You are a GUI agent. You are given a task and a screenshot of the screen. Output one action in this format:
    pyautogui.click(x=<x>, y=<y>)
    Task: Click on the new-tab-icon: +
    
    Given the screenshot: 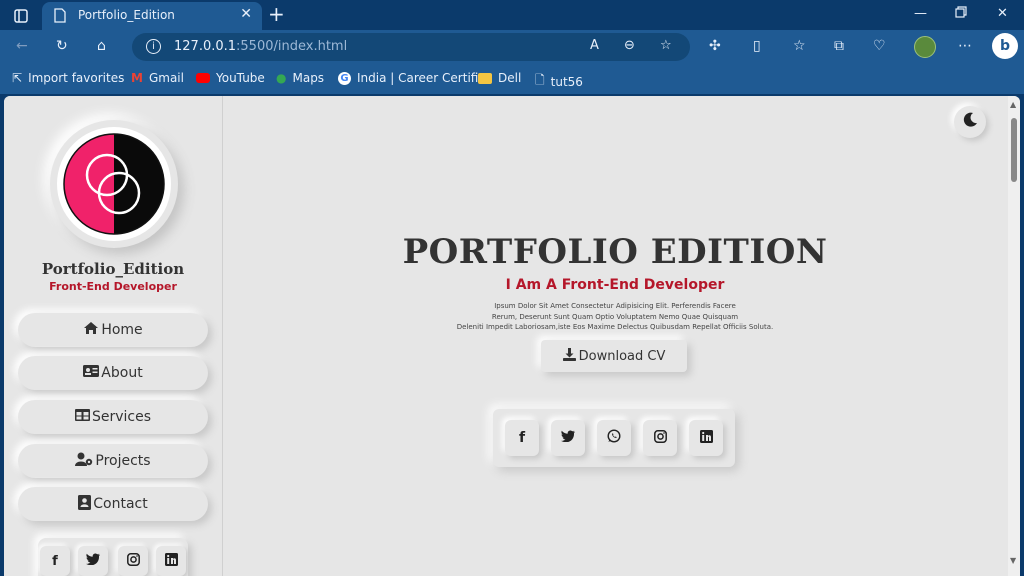 What is the action you would take?
    pyautogui.click(x=276, y=14)
    